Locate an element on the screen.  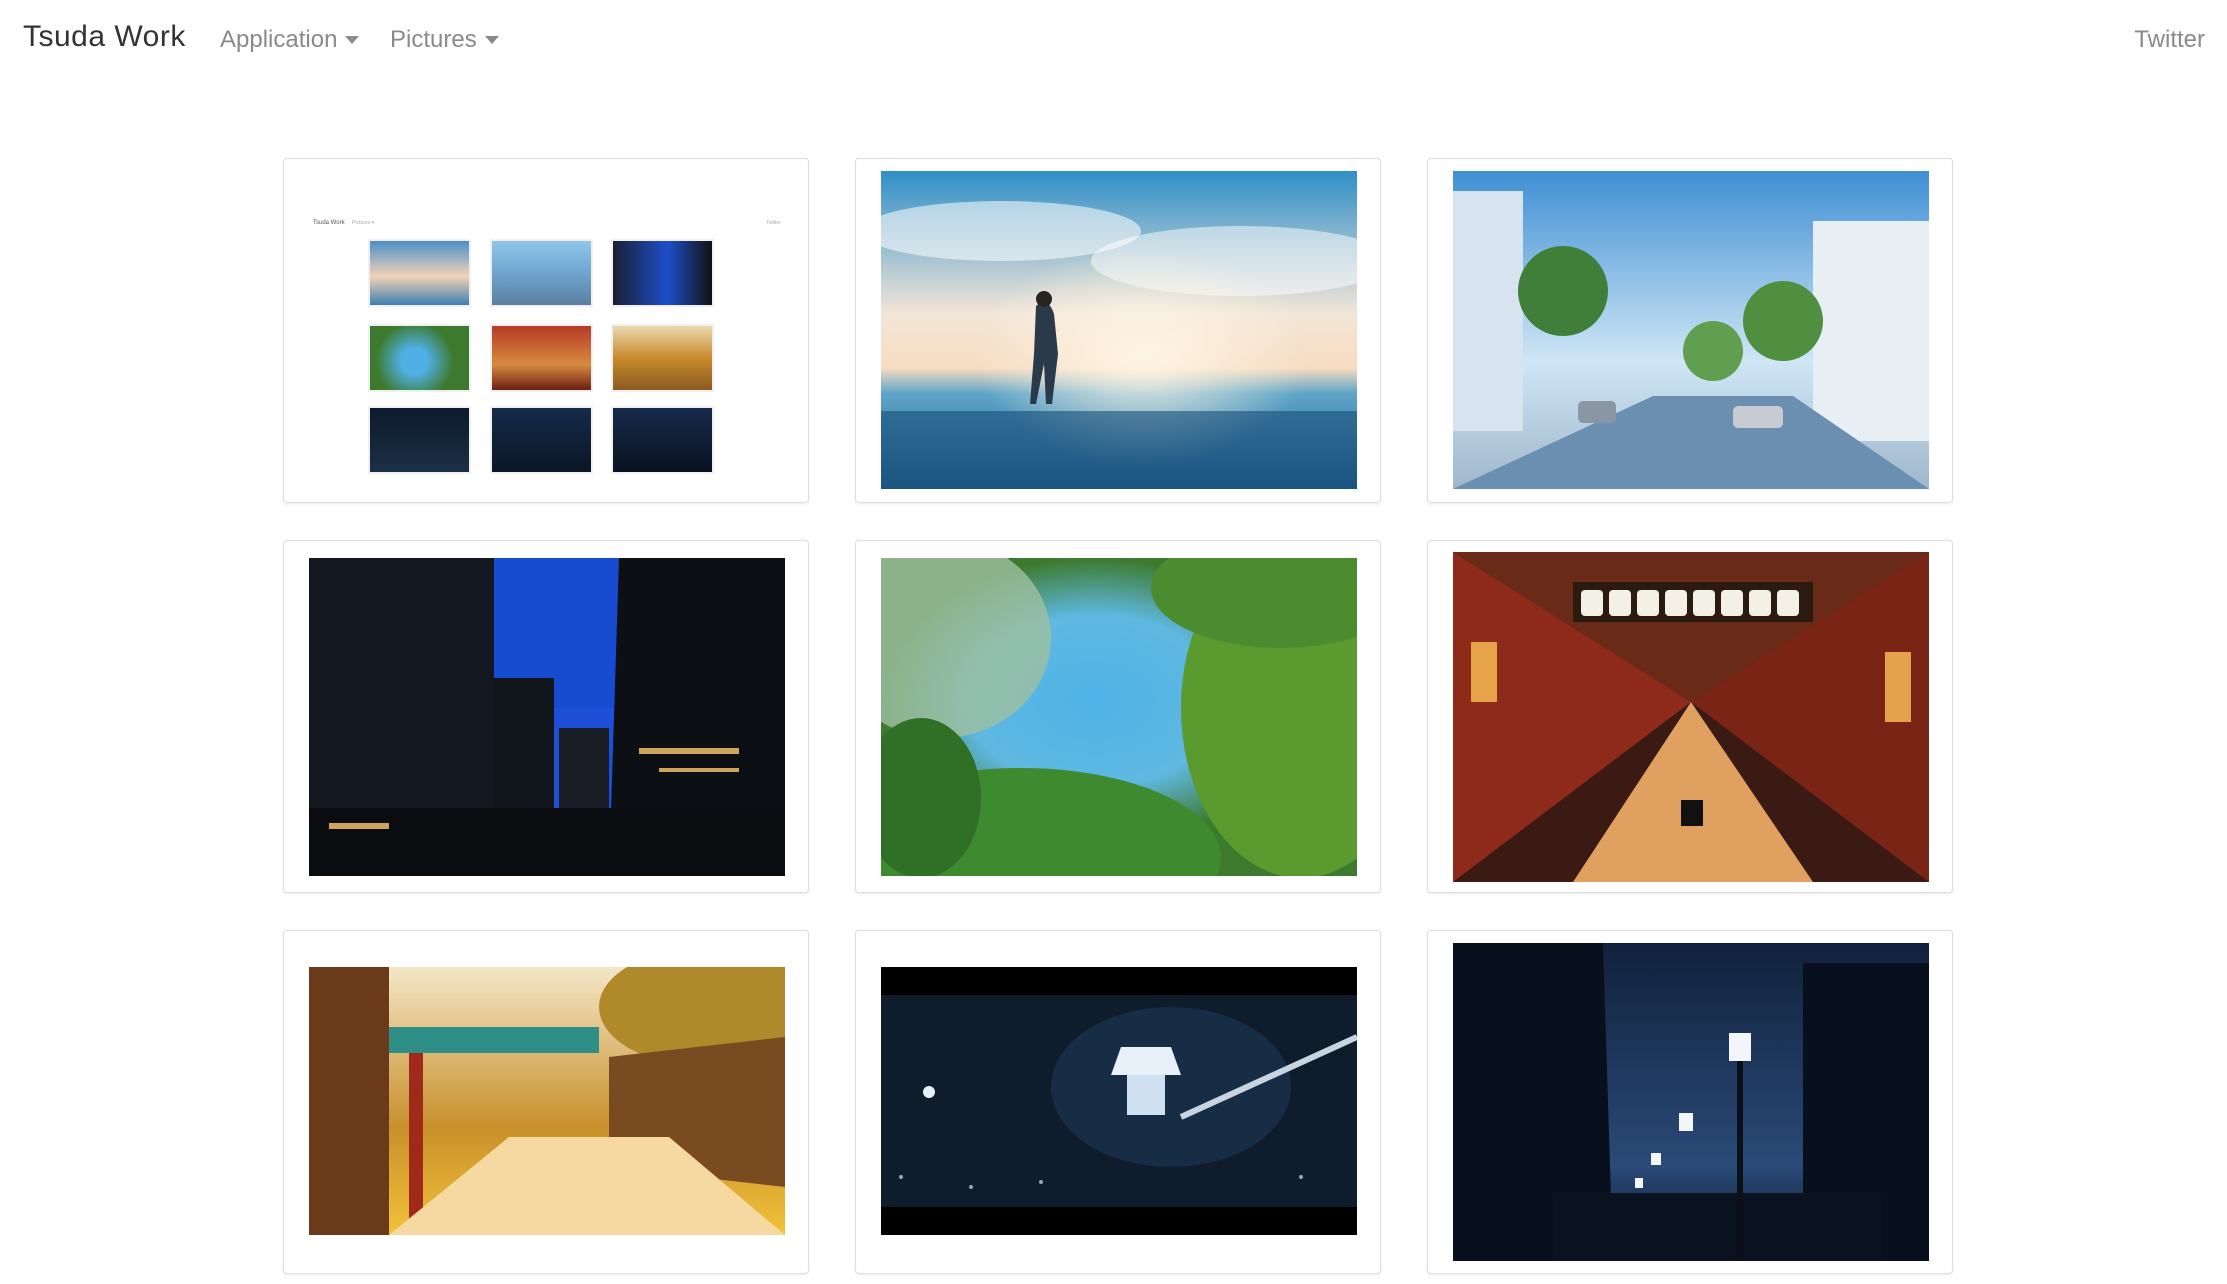
forest-canopy-photo is located at coordinates (1119, 717).